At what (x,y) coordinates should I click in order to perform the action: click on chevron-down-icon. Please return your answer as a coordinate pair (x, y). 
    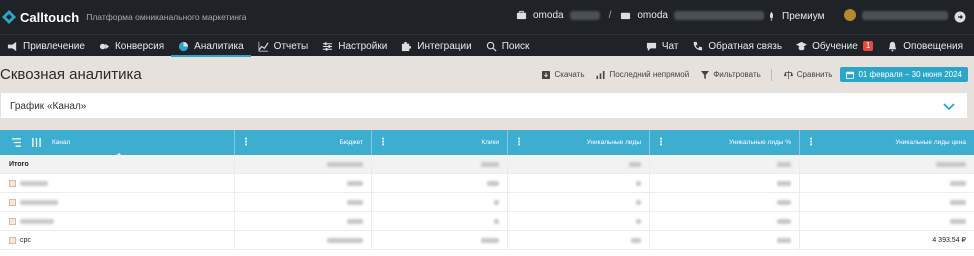
    Looking at the image, I should click on (949, 106).